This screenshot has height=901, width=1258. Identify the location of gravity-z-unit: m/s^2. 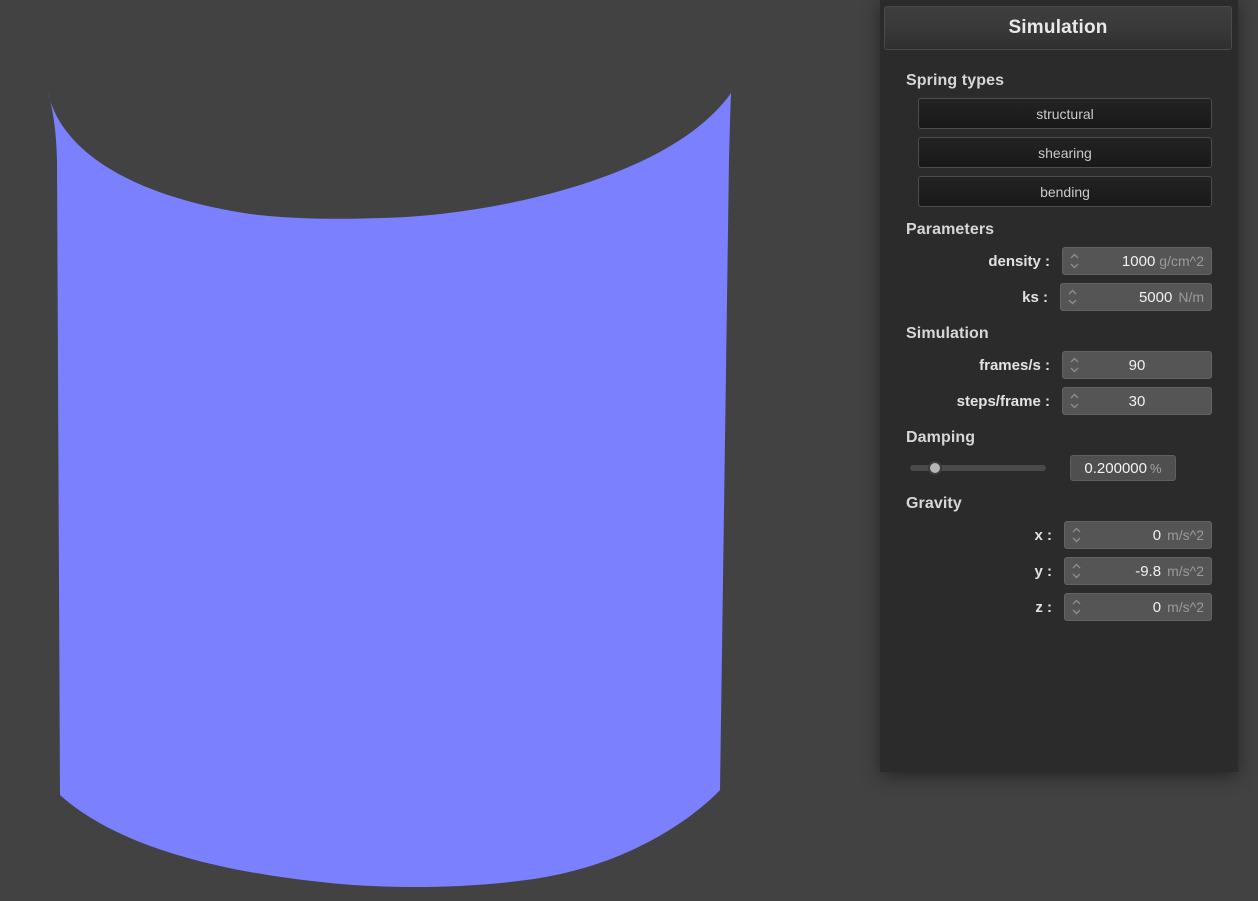
(1185, 607).